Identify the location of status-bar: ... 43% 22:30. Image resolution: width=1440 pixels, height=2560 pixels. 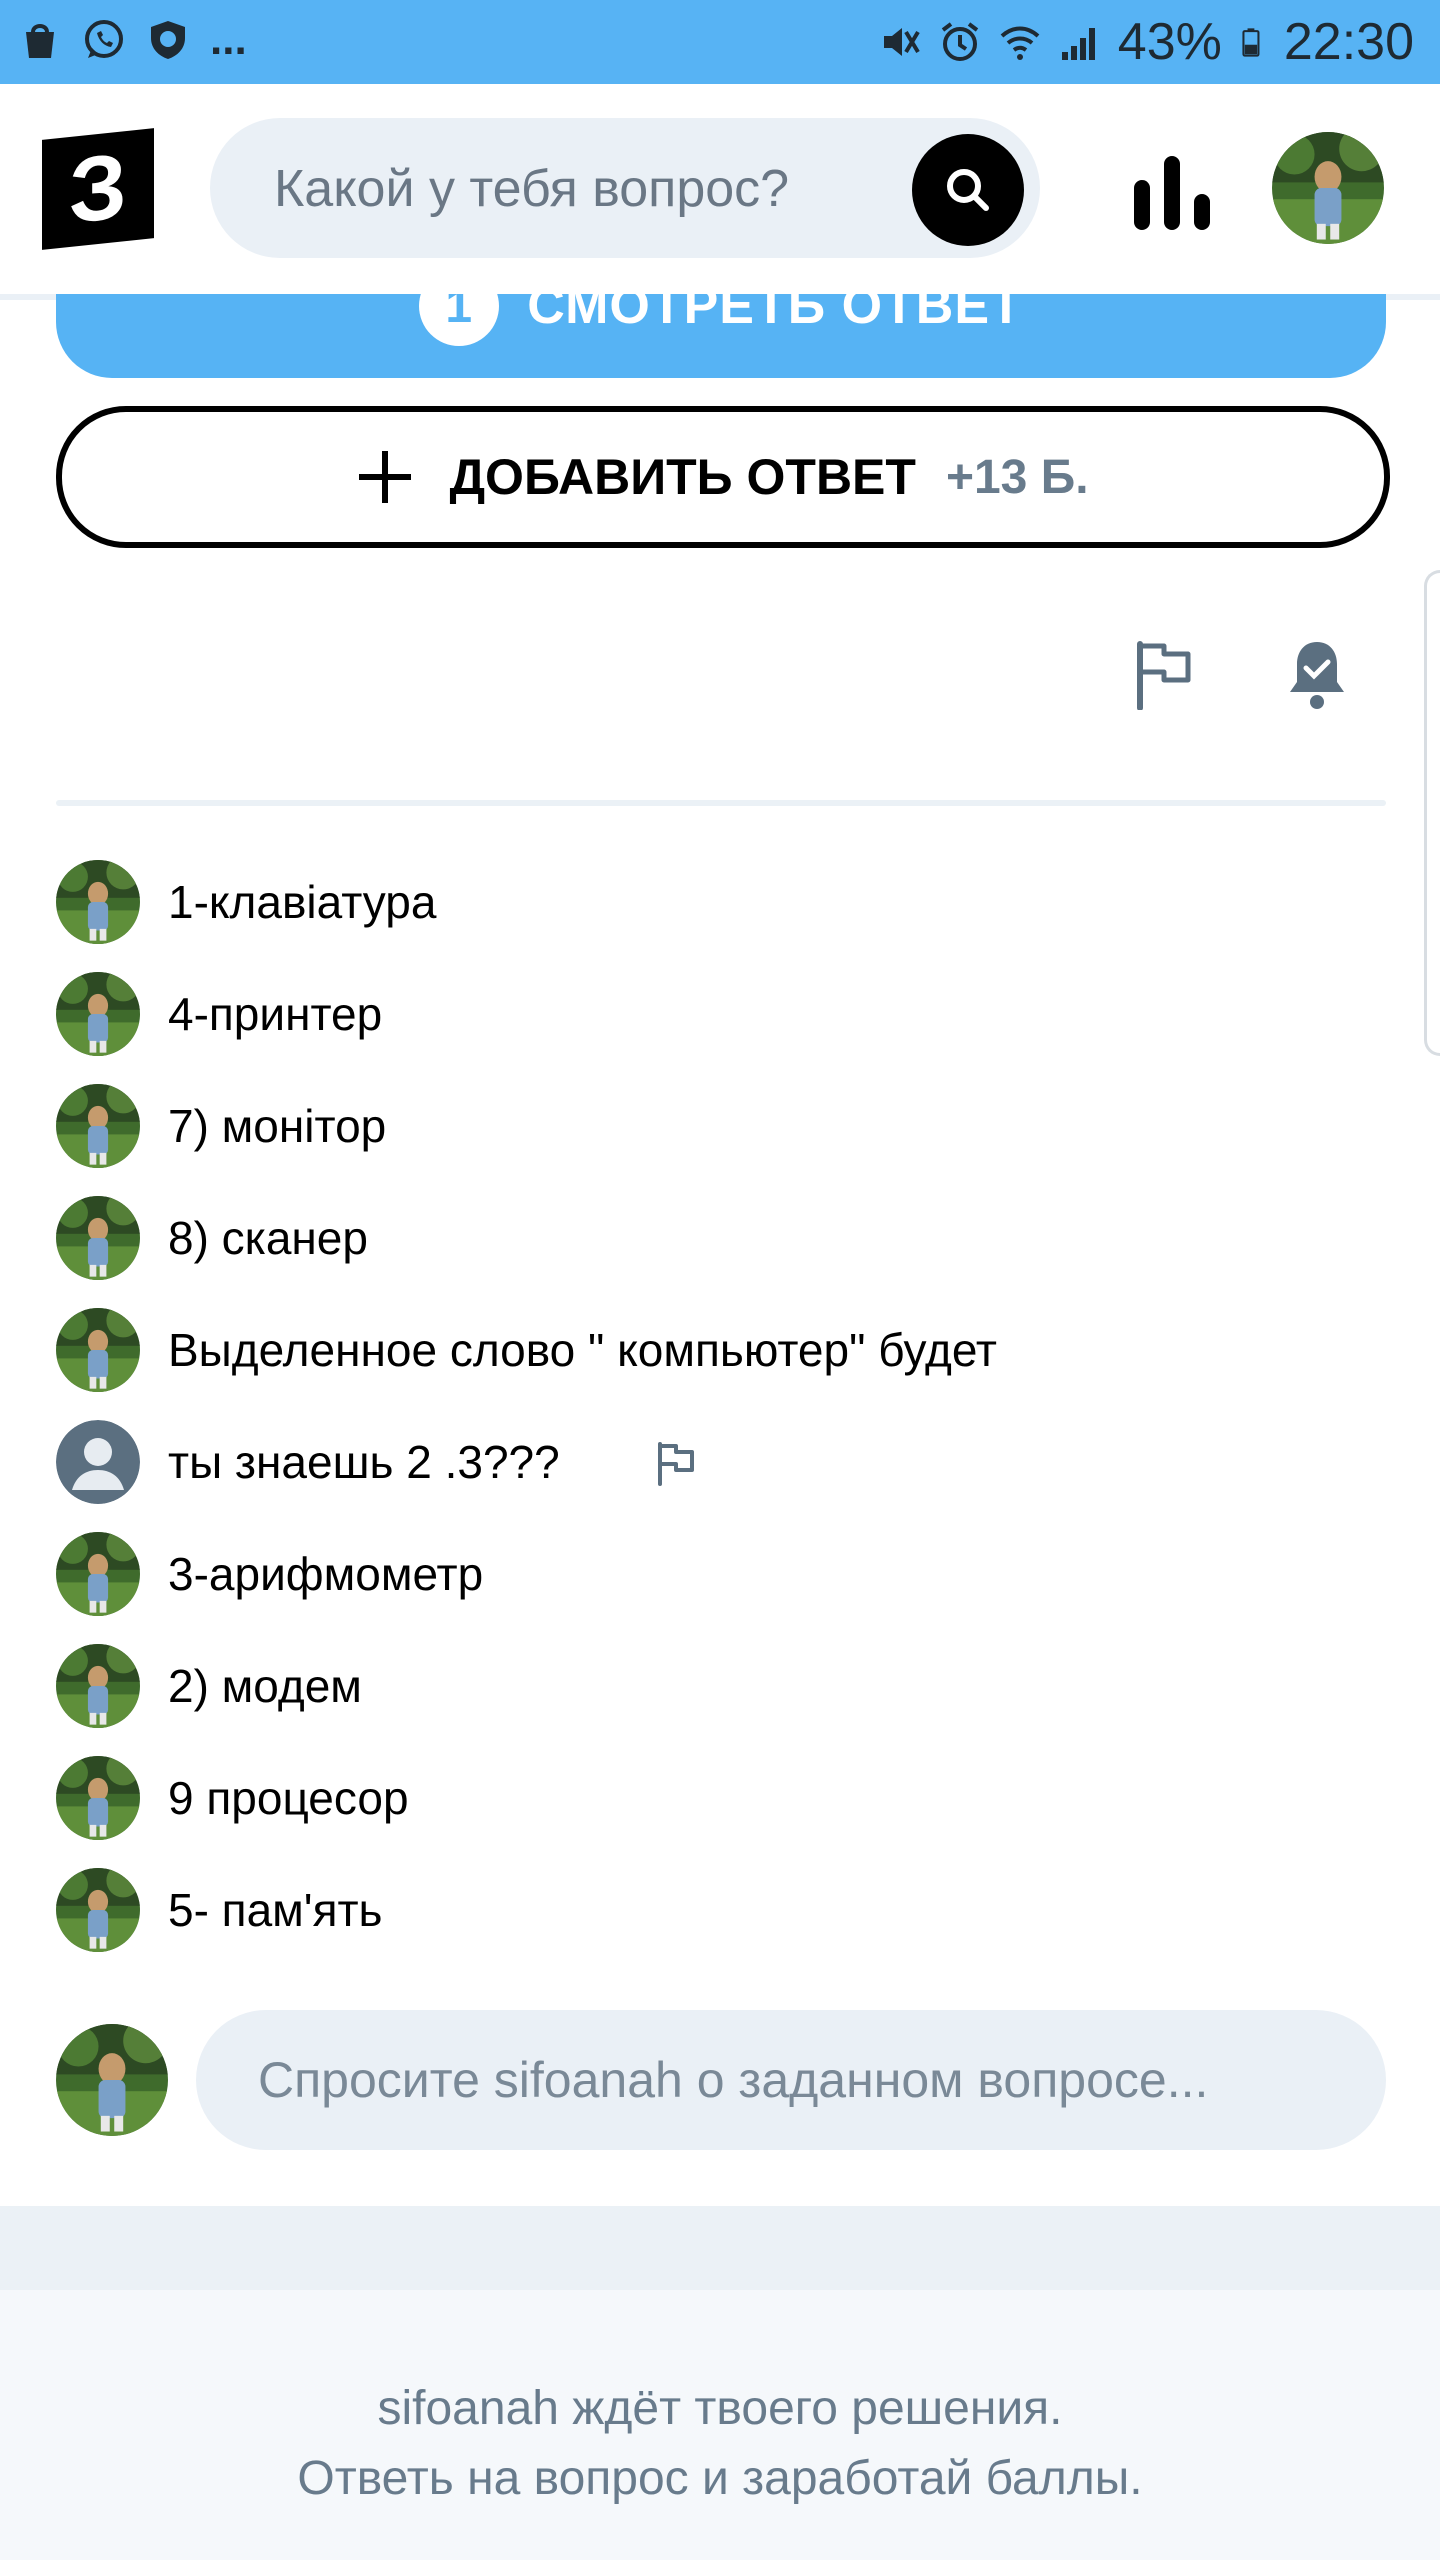
(720, 42).